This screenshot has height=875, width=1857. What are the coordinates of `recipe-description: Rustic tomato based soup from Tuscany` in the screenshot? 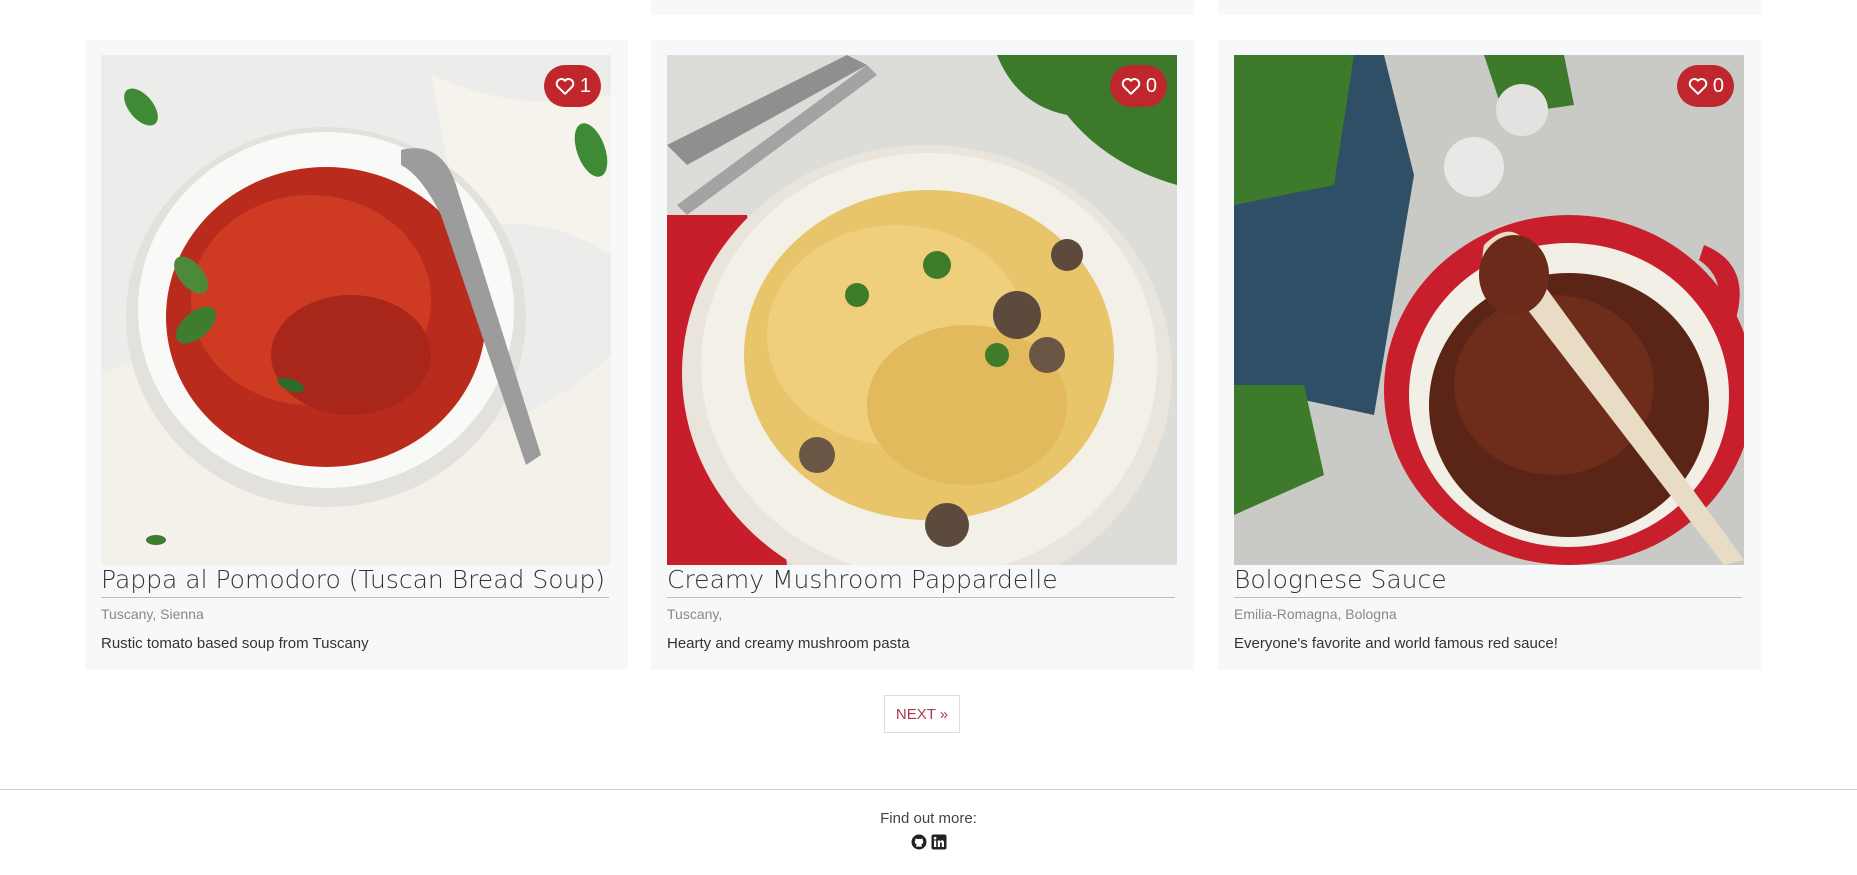 It's located at (235, 643).